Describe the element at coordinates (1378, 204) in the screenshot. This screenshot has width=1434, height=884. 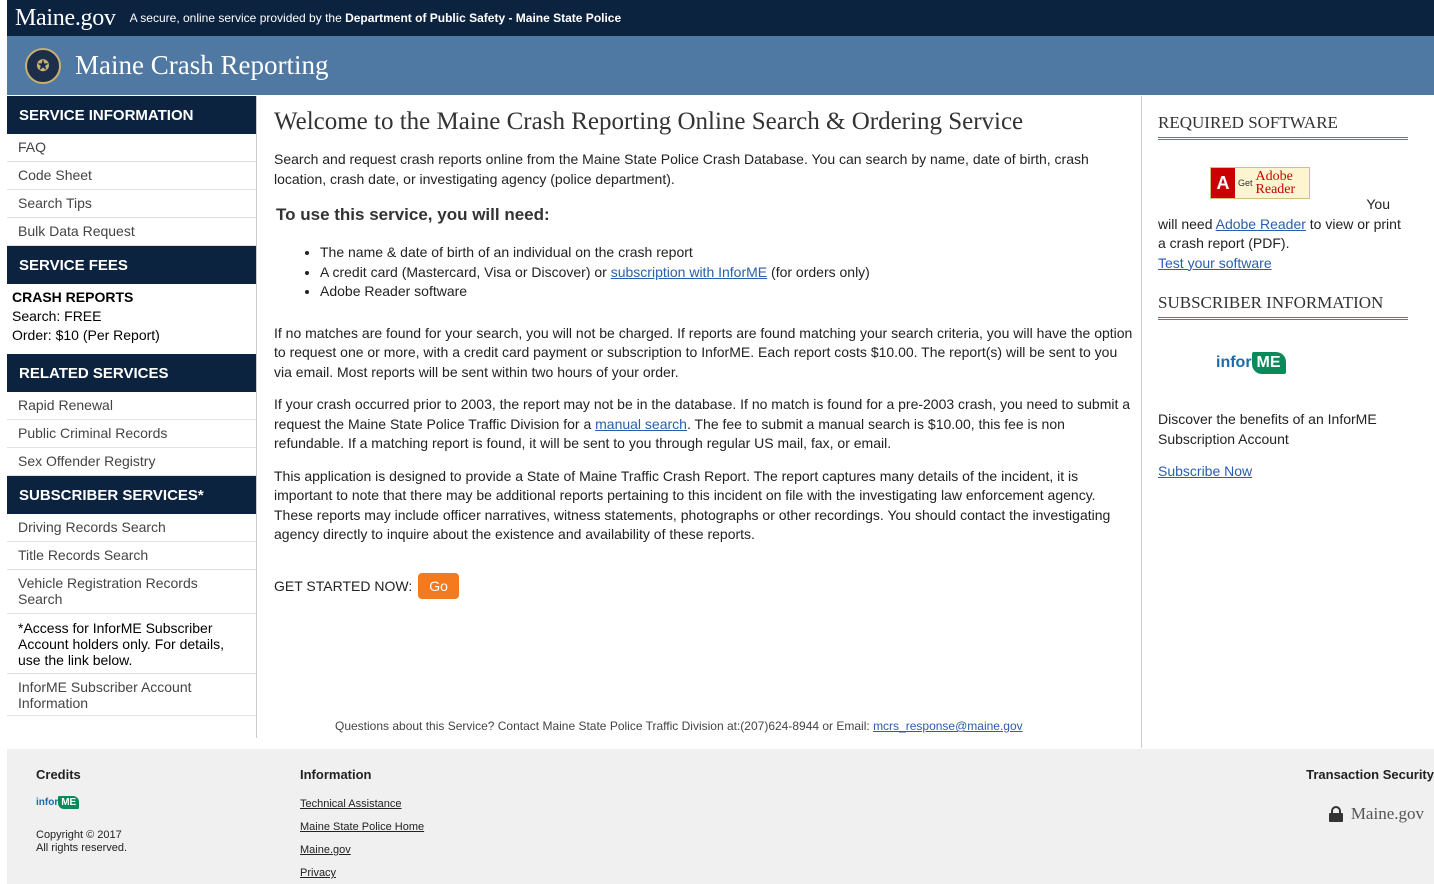
I see `you-text: You` at that location.